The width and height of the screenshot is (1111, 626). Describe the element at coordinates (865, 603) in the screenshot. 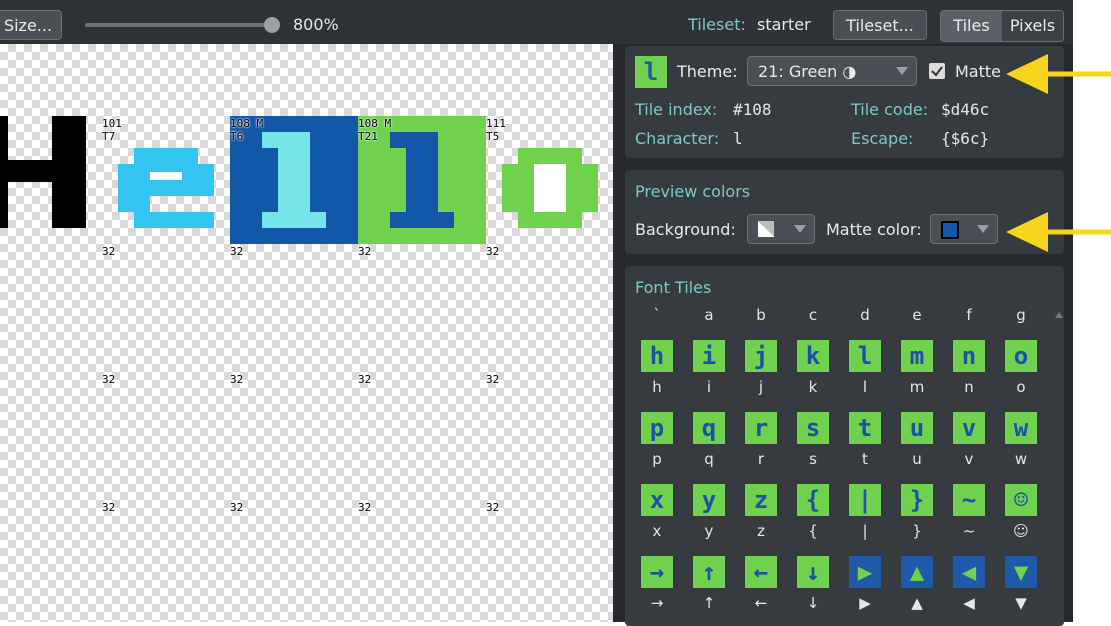

I see `font-tile-label: ▶` at that location.